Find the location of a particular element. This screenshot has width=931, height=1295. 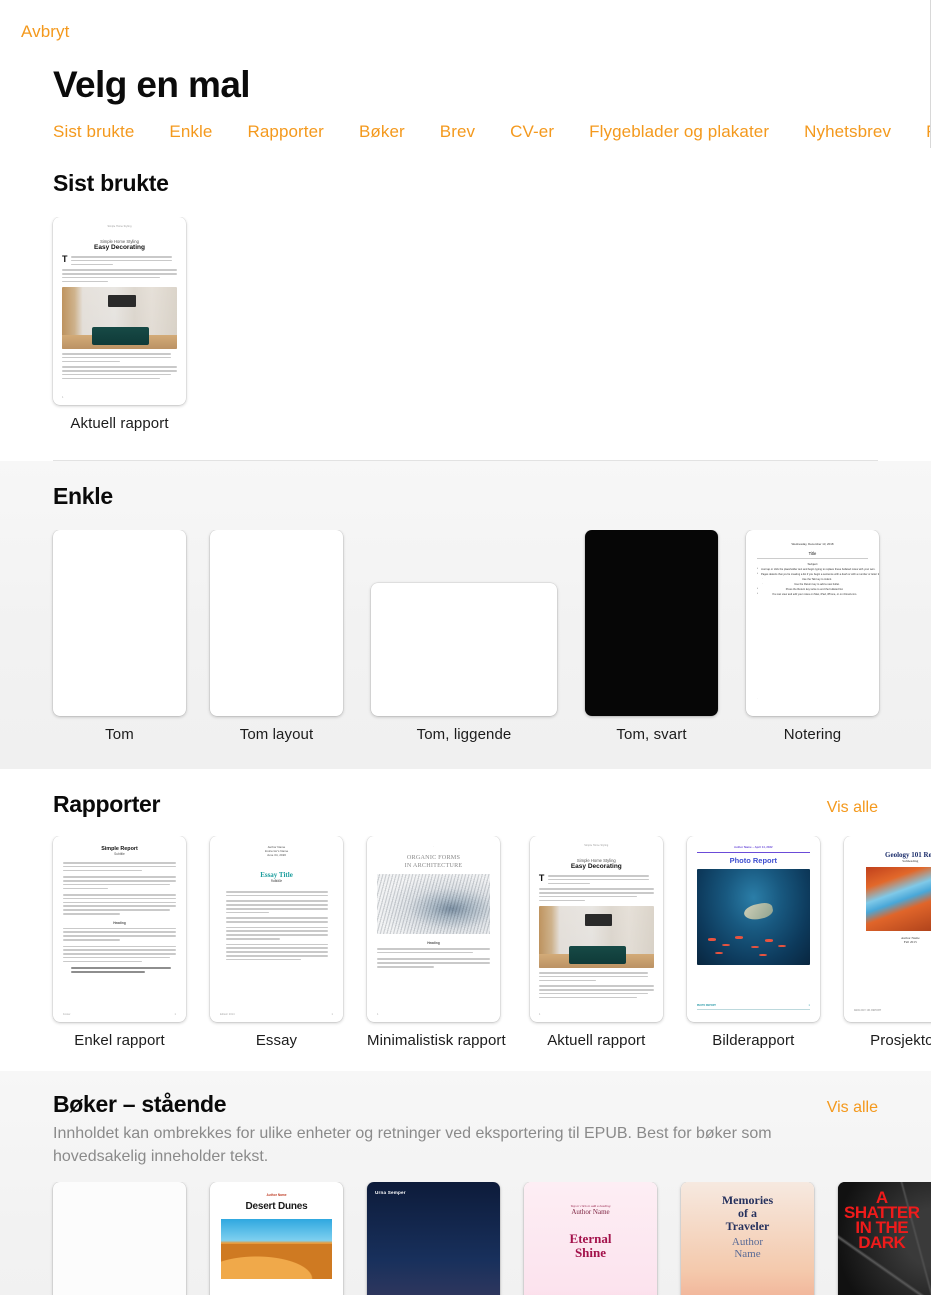

thumb-image-canyon is located at coordinates (898, 899).